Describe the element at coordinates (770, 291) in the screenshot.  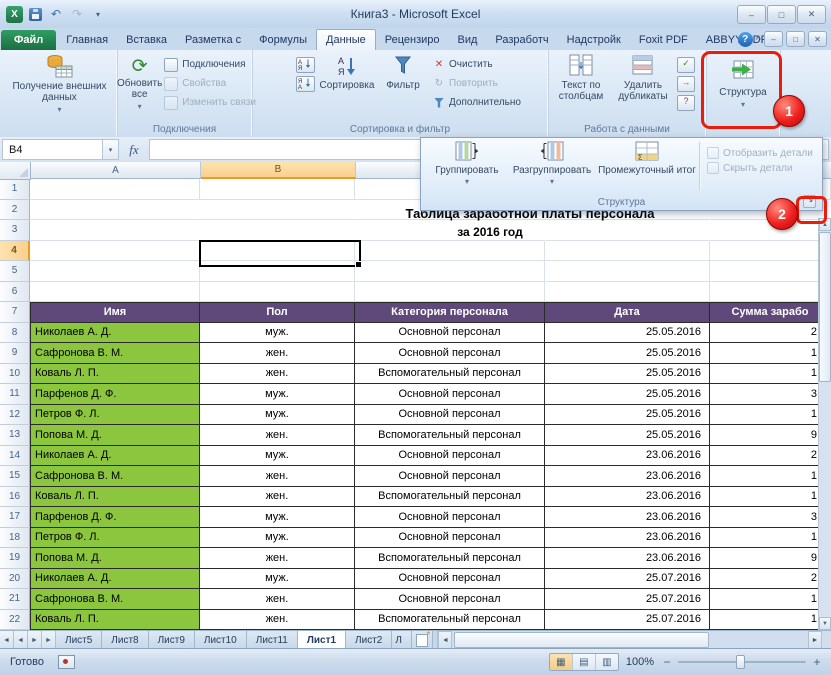
I see `cell-E6` at that location.